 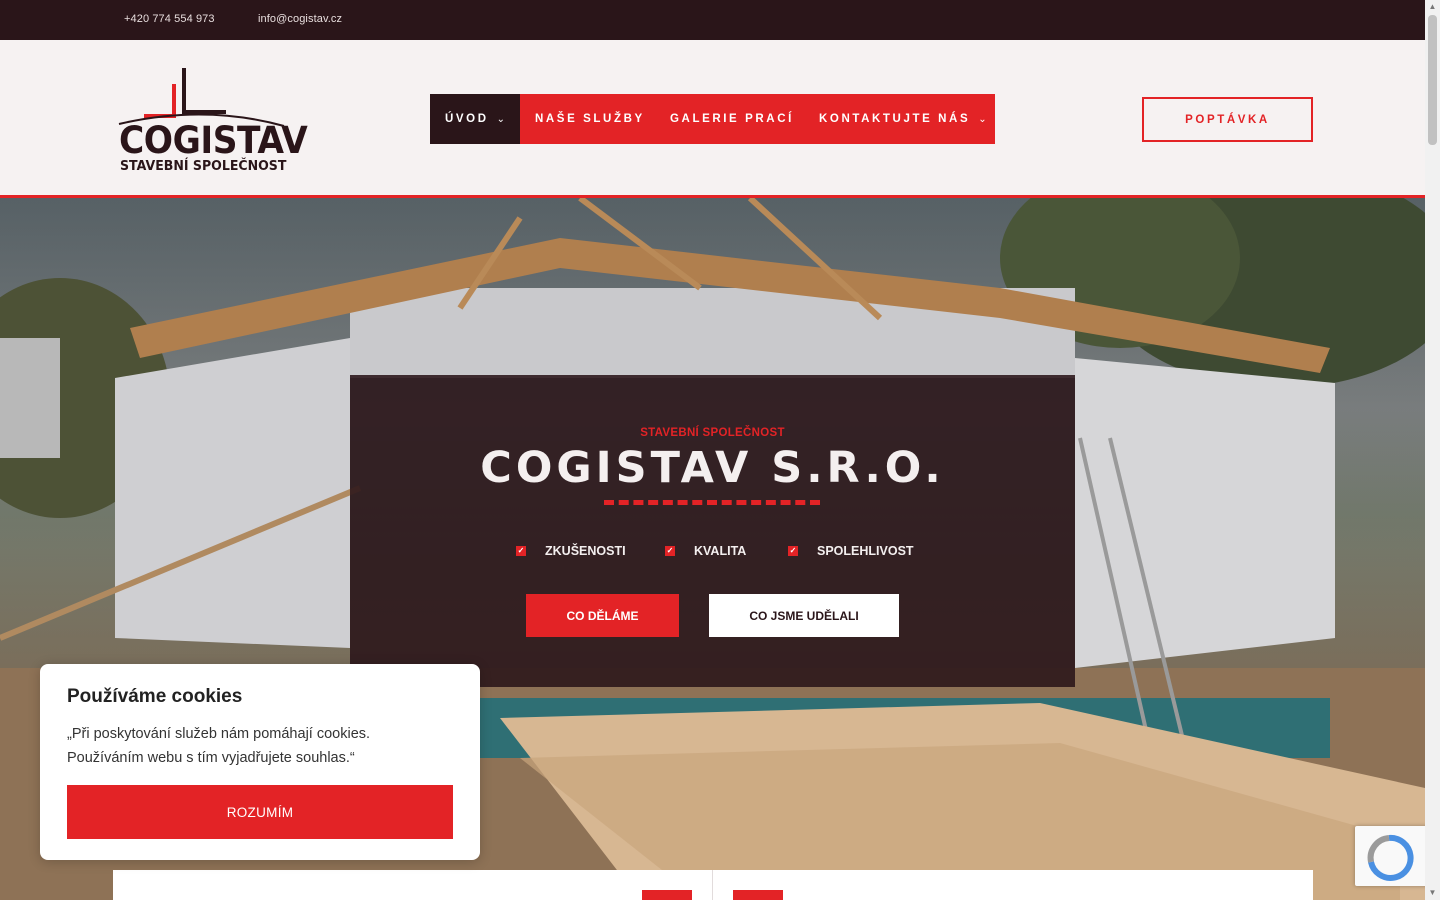 I want to click on services-card-strip, so click(x=713, y=885).